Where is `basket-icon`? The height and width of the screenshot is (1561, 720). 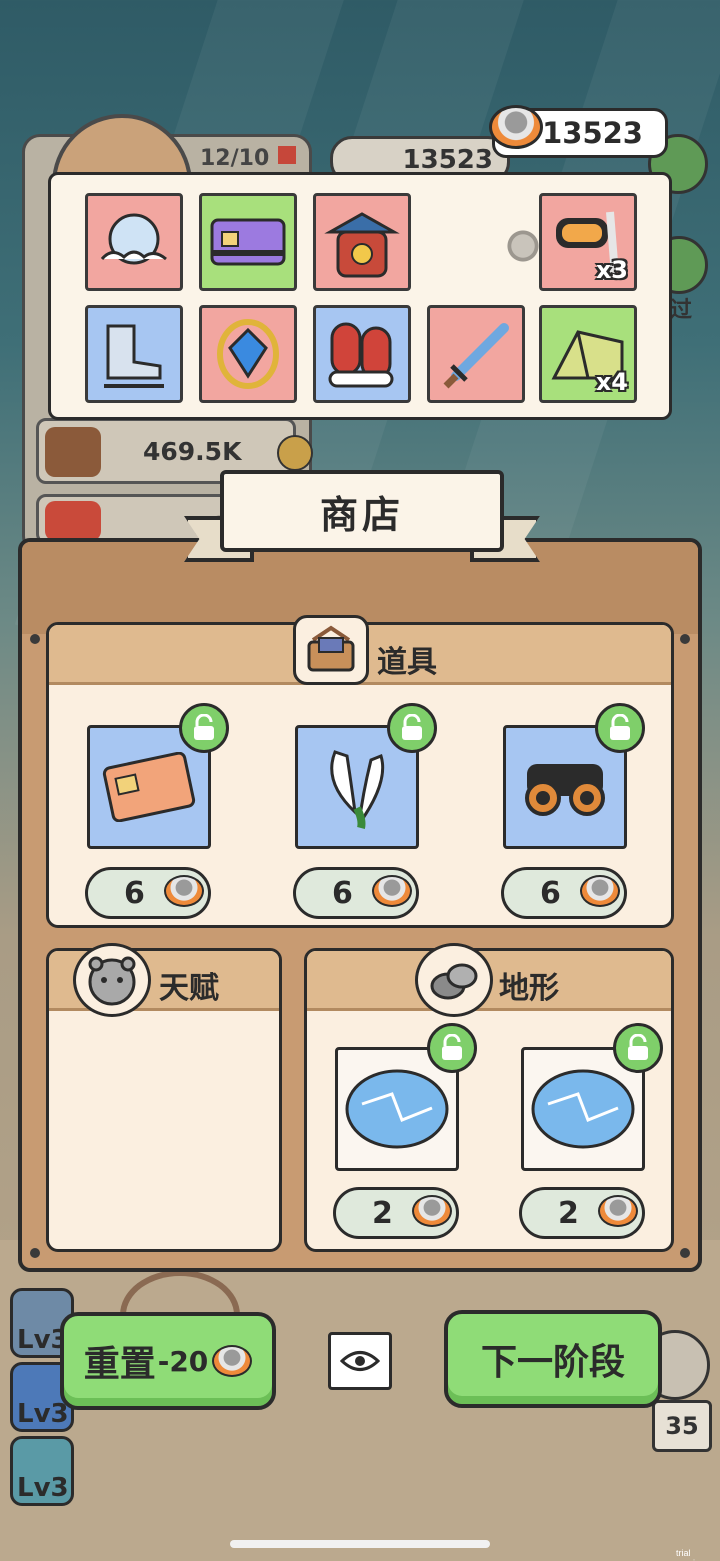
basket-icon is located at coordinates (331, 650).